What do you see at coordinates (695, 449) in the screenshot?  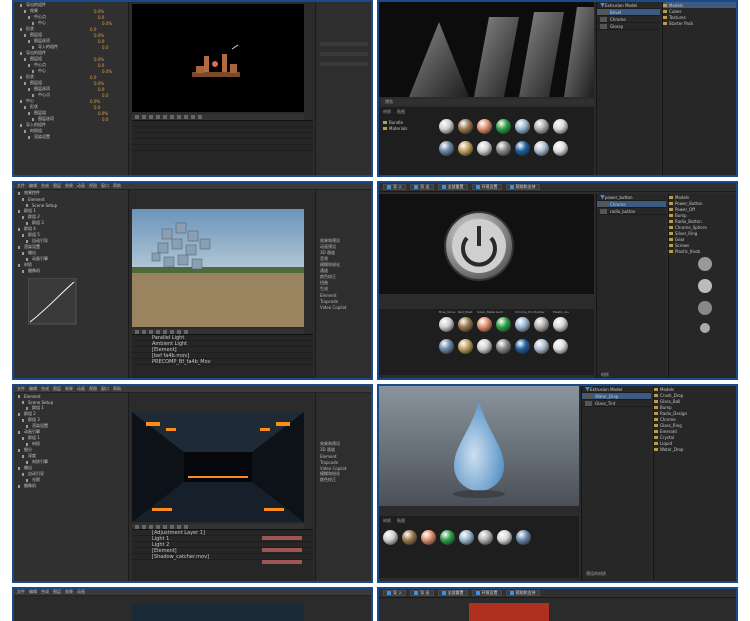 I see `tree-item: Water_Drop` at bounding box center [695, 449].